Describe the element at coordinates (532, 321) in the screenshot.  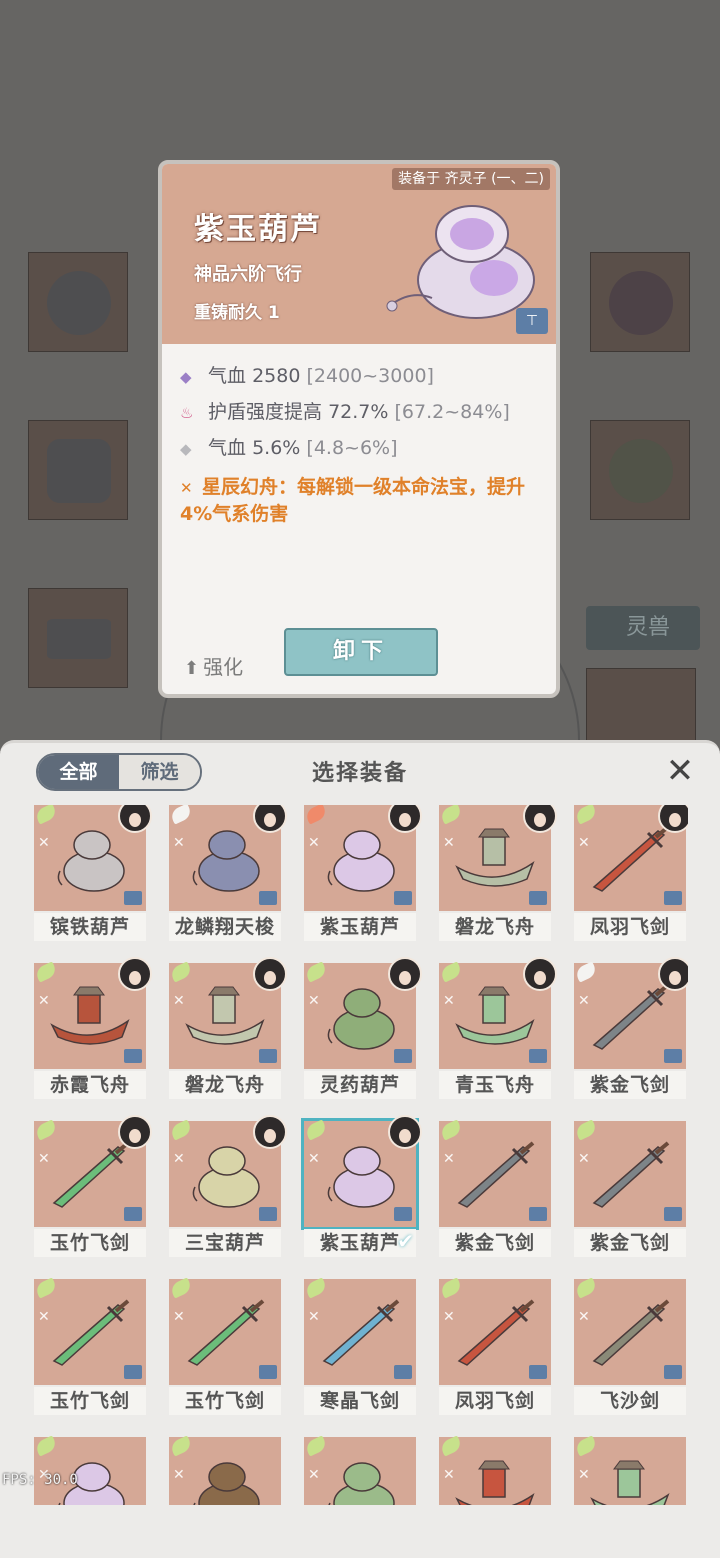
I see `lock-button: ⊤` at that location.